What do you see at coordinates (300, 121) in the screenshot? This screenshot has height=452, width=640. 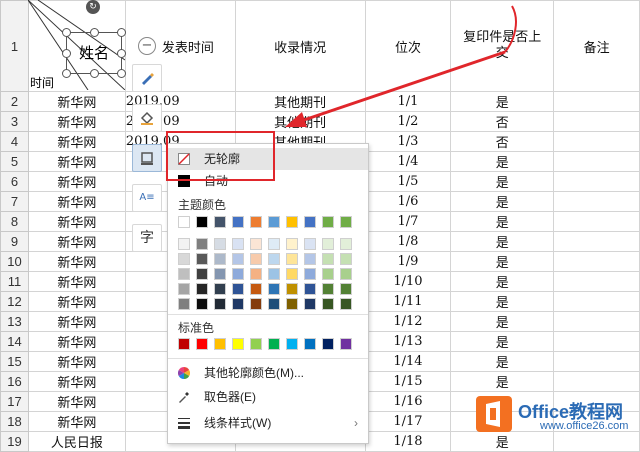 I see `inclusion-cell: 其他期刊` at bounding box center [300, 121].